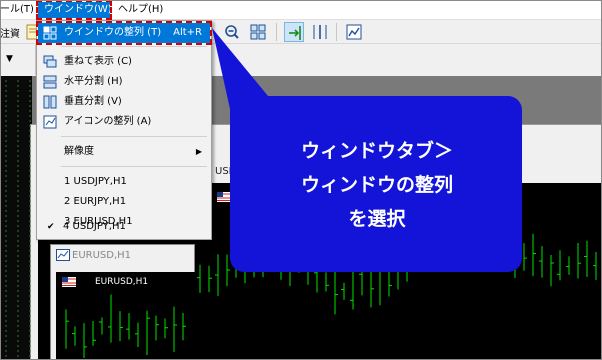 The height and width of the screenshot is (360, 602). I want to click on callout-text: ウィンドウタブ＞ ウィンドウの整列 を選択, so click(377, 185).